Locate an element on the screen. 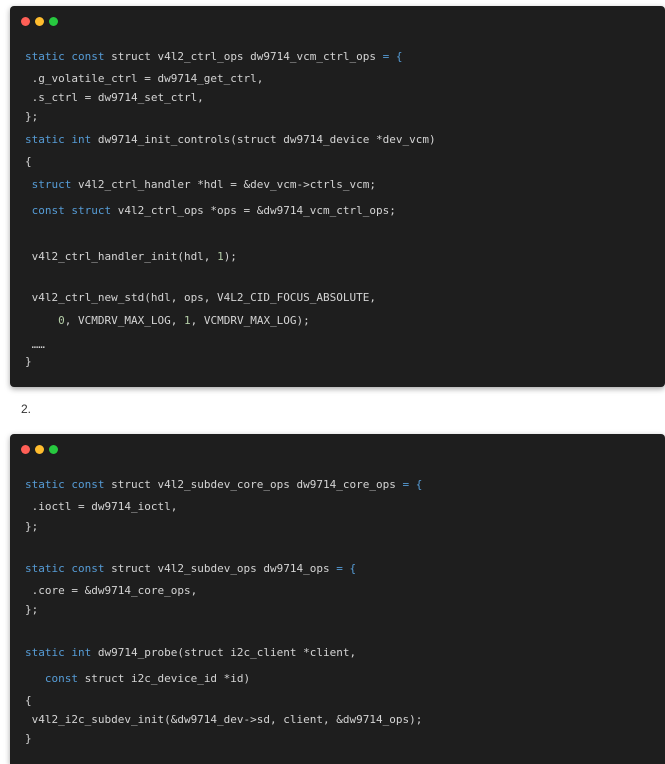  code-token: , VCMDRV_MAX_LOG, is located at coordinates (124, 320).